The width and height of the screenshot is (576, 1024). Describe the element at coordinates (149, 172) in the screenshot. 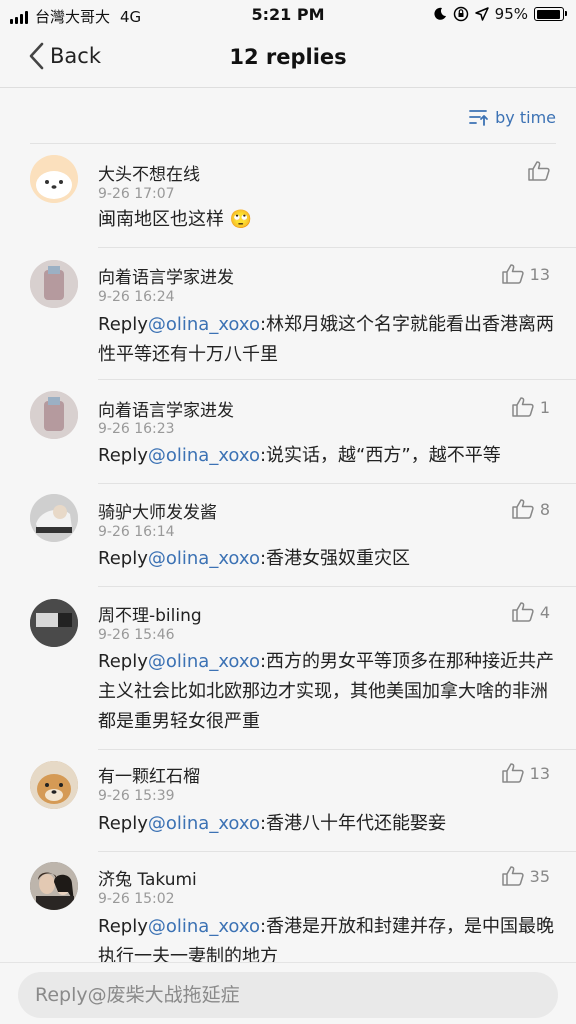

I see `comment-author: 大头不想在线` at that location.